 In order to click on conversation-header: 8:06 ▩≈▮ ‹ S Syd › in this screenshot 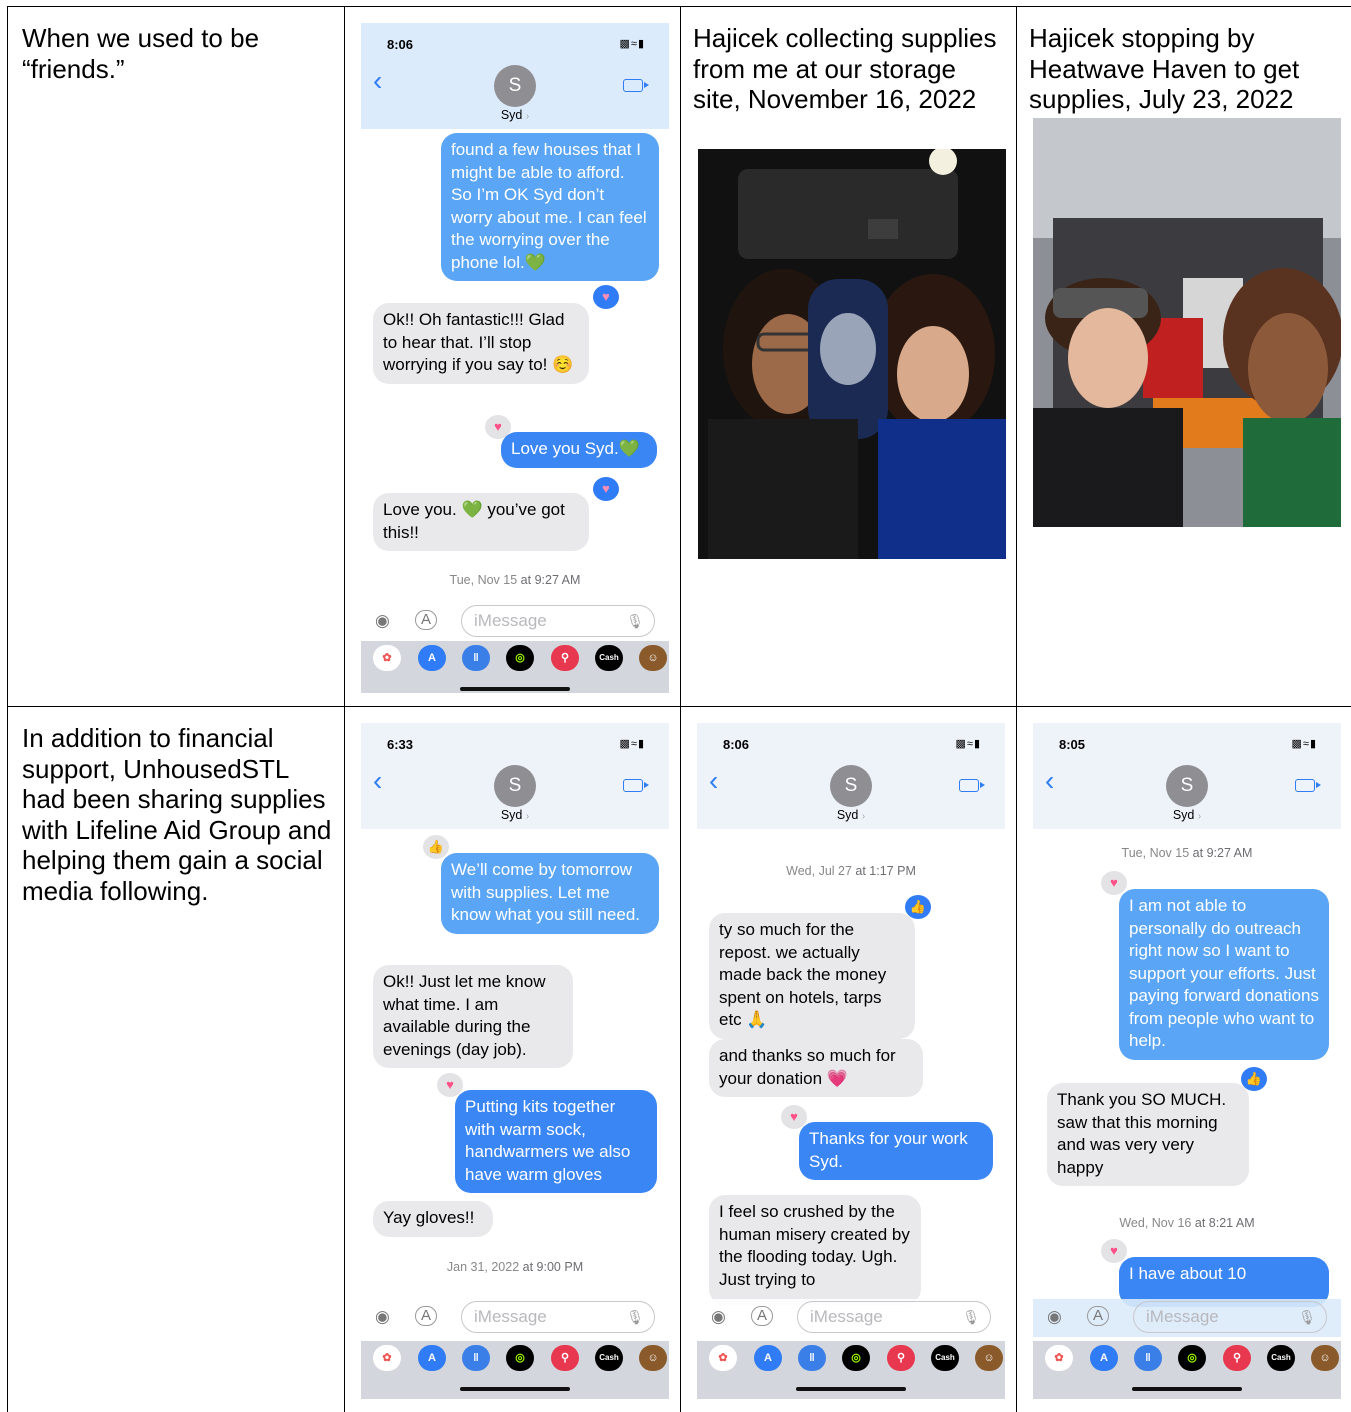, I will do `click(515, 76)`.